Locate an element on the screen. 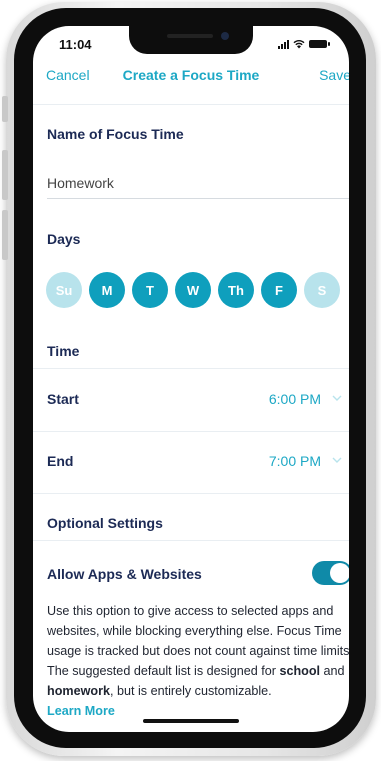 The width and height of the screenshot is (381, 761). day-tuesday: T is located at coordinates (150, 290).